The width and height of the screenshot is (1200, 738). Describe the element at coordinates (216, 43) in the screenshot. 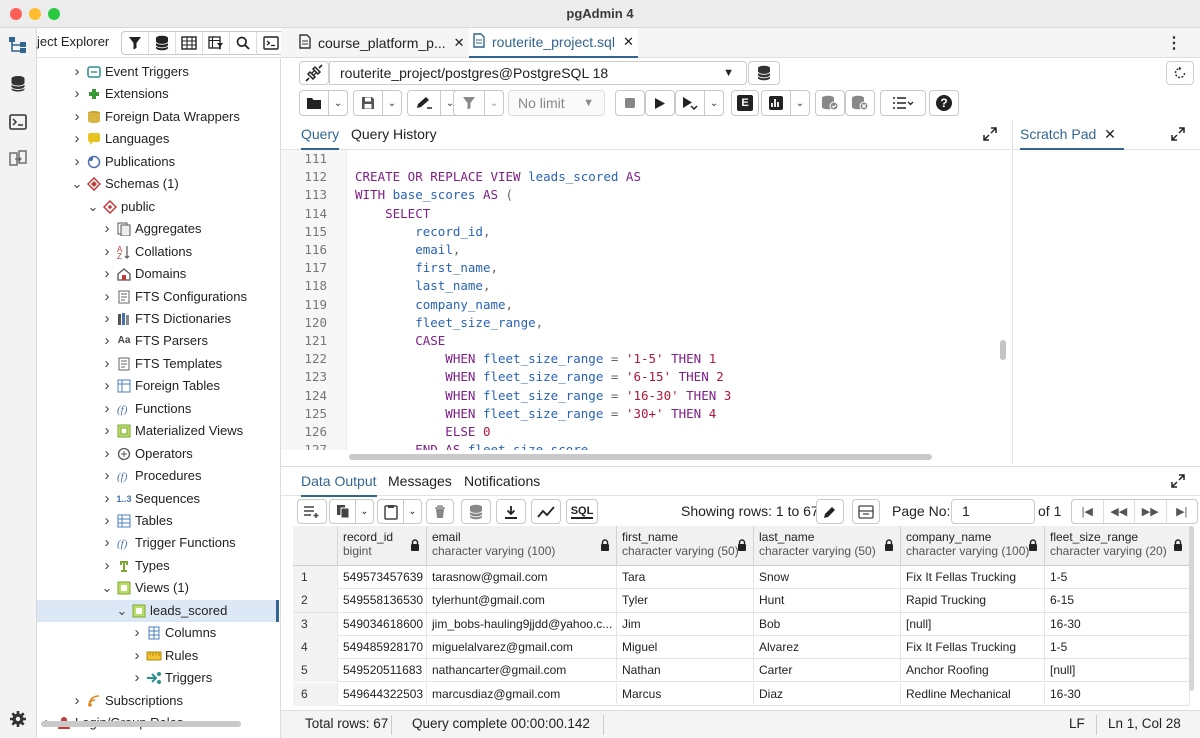

I see `filtered-rows-icon` at that location.